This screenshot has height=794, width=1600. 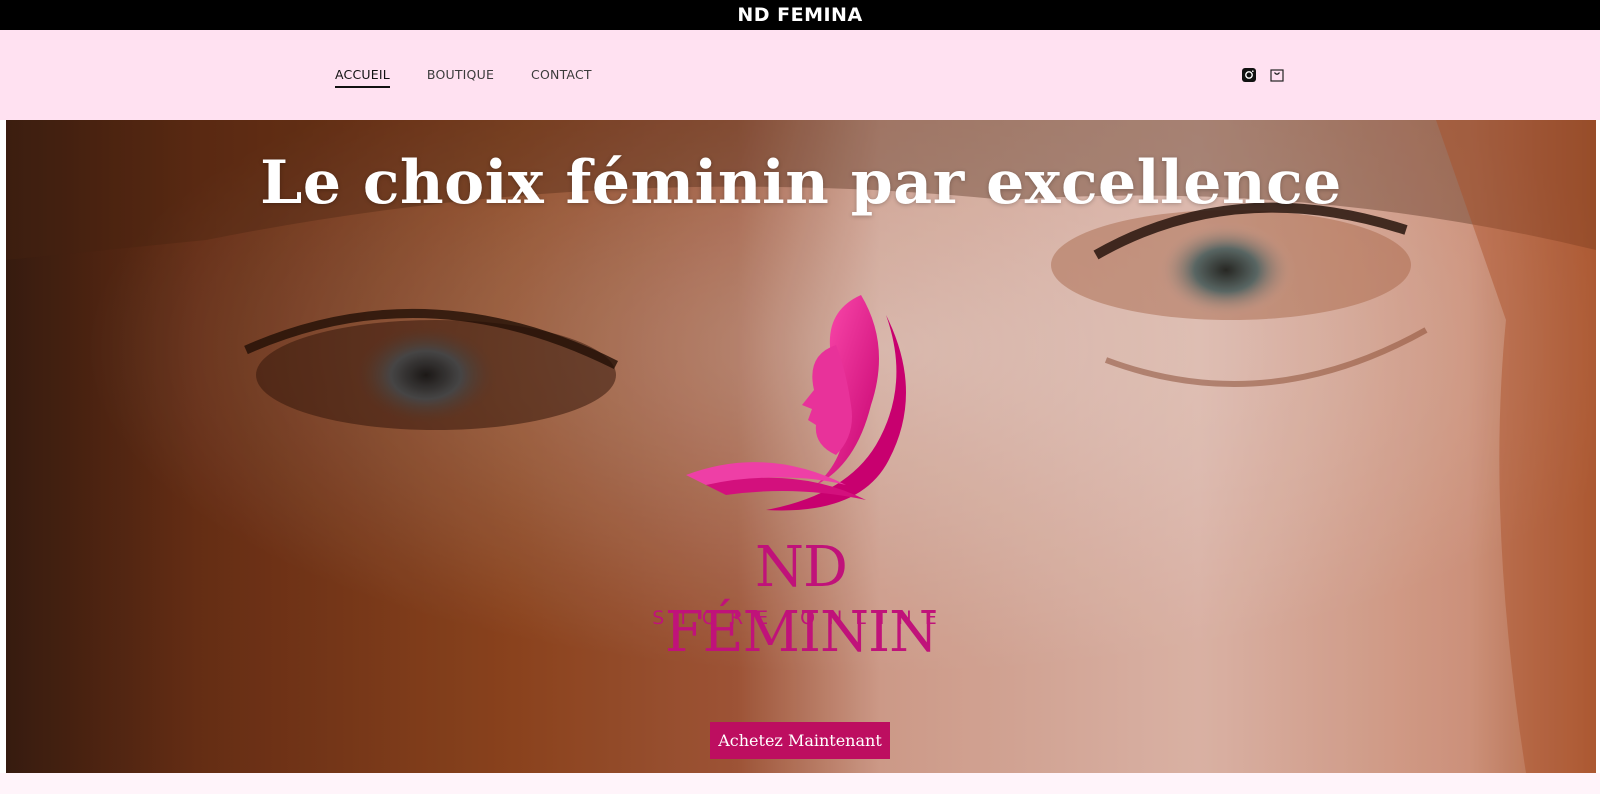 I want to click on main-nav: ACCUEIL BOUTIQUE CONTACT, so click(x=482, y=77).